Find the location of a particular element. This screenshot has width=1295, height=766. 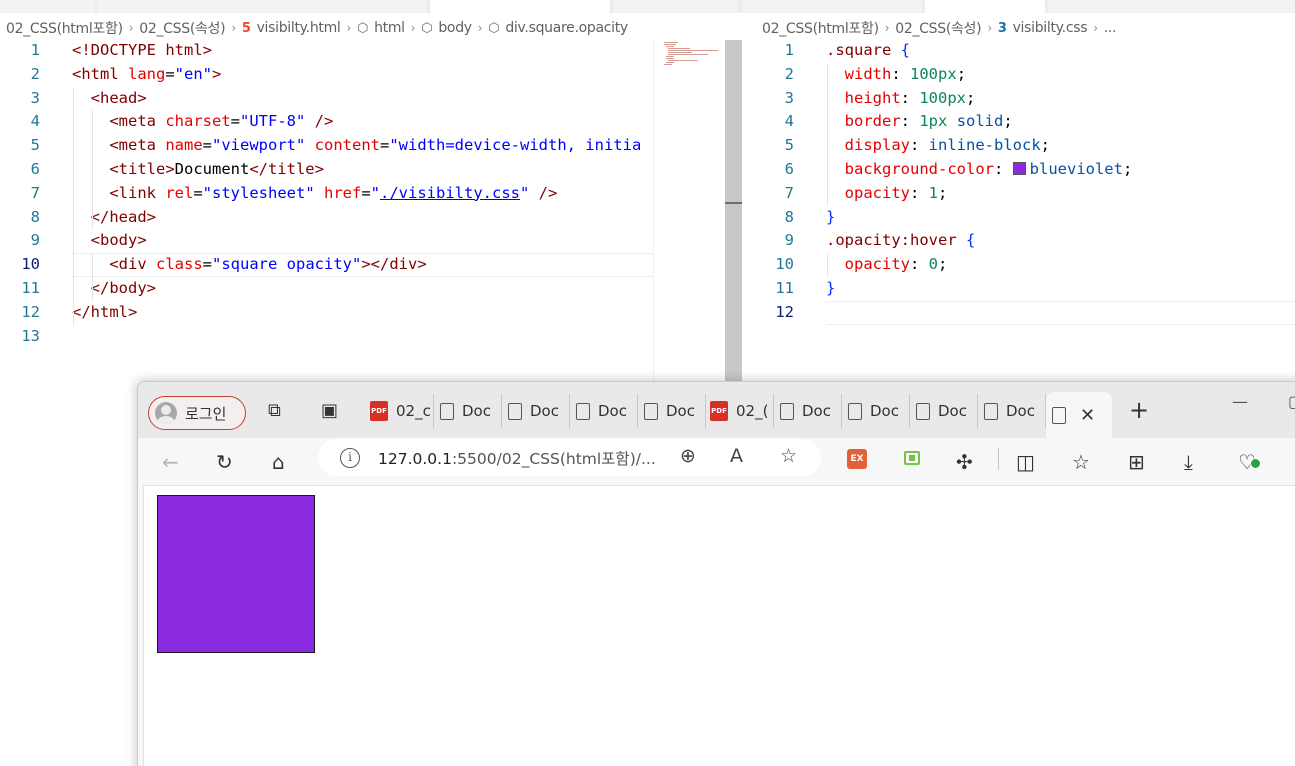

favorite-star-icon: ☆ is located at coordinates (788, 456).